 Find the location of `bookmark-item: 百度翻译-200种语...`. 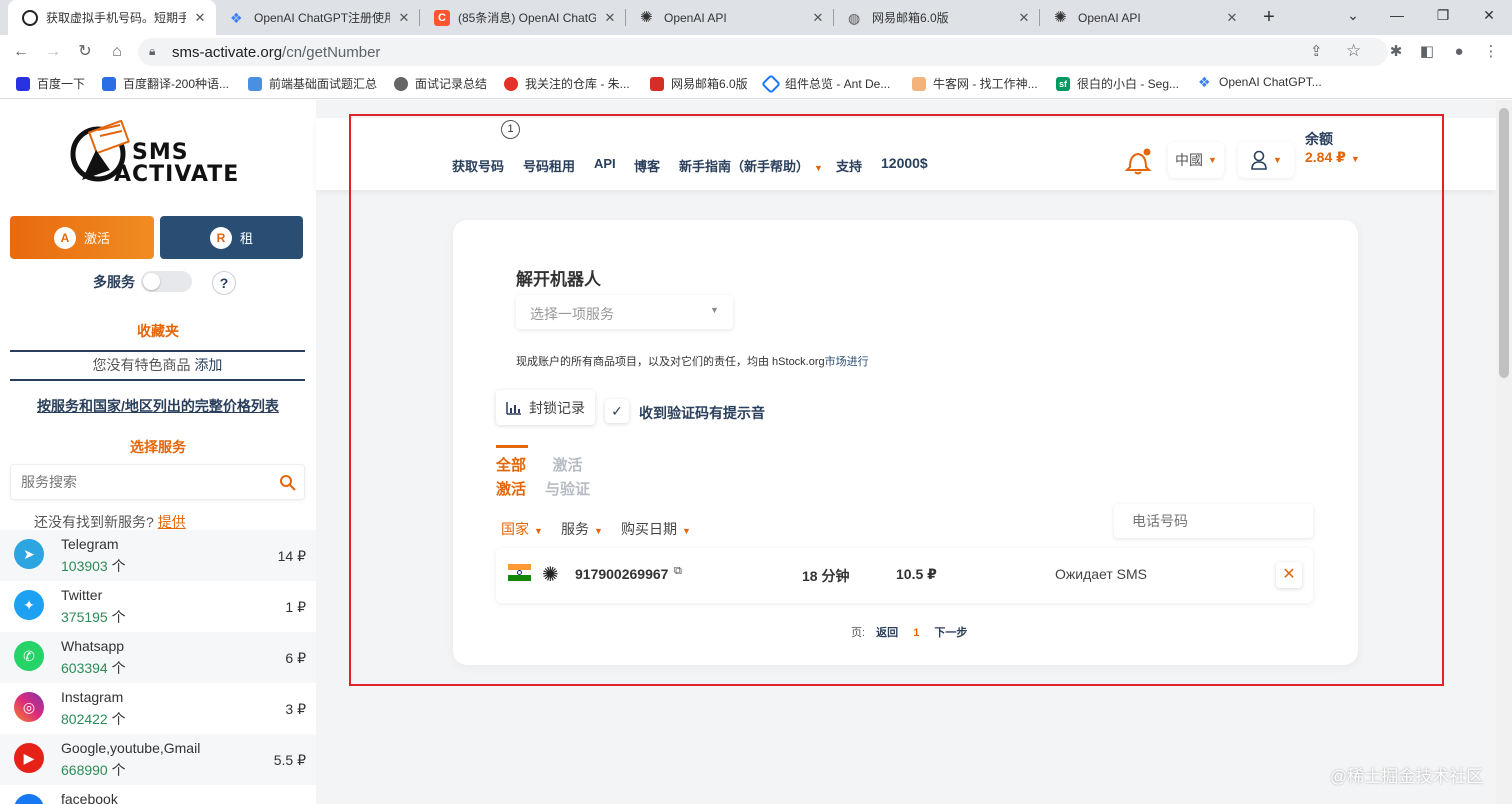

bookmark-item: 百度翻译-200种语... is located at coordinates (165, 83).